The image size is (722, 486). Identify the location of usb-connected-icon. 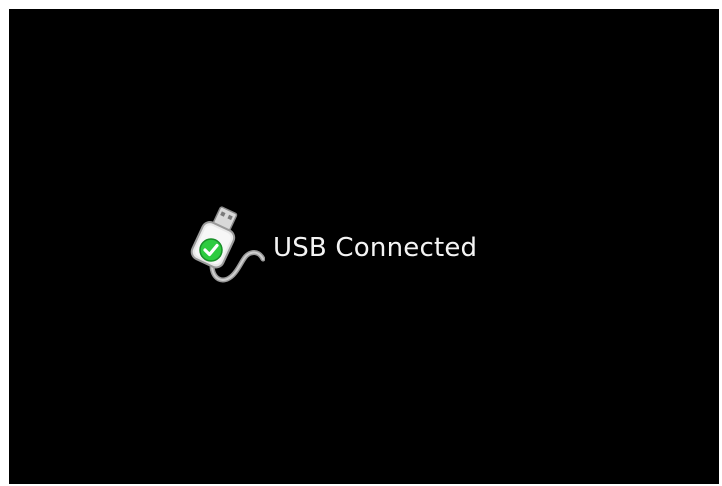
(227, 244).